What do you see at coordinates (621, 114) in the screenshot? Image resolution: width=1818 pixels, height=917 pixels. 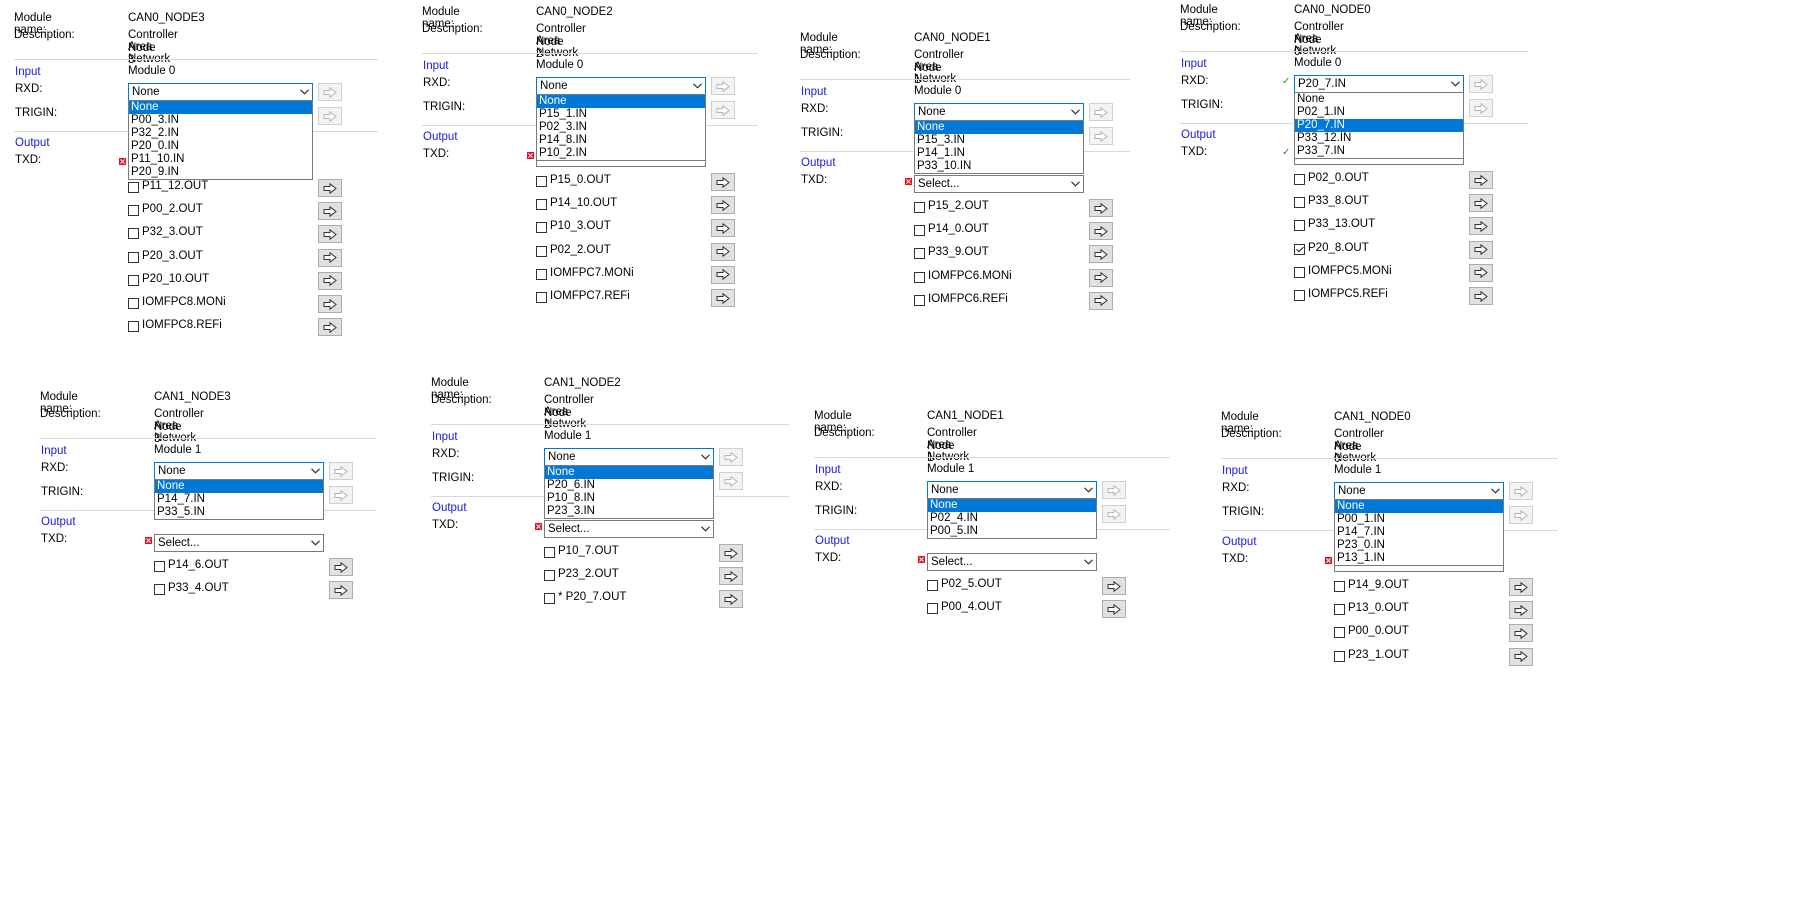 I see `rxd-dropdown-option: P15_1.IN` at bounding box center [621, 114].